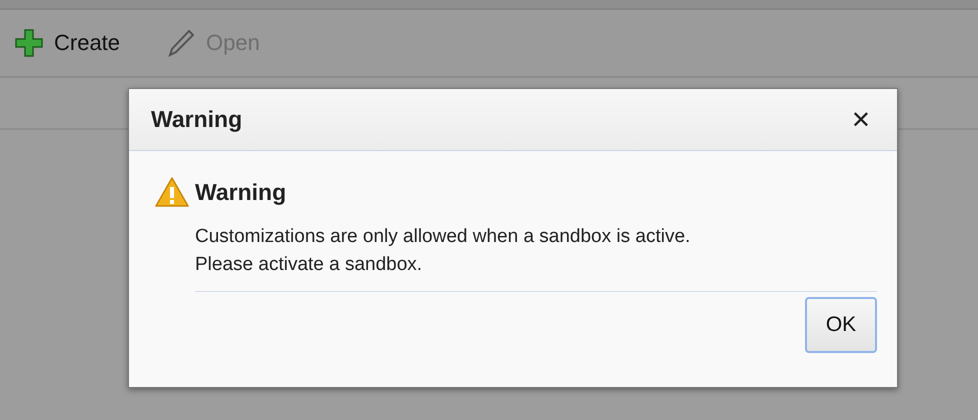  What do you see at coordinates (860, 120) in the screenshot?
I see `close-button: ✕` at bounding box center [860, 120].